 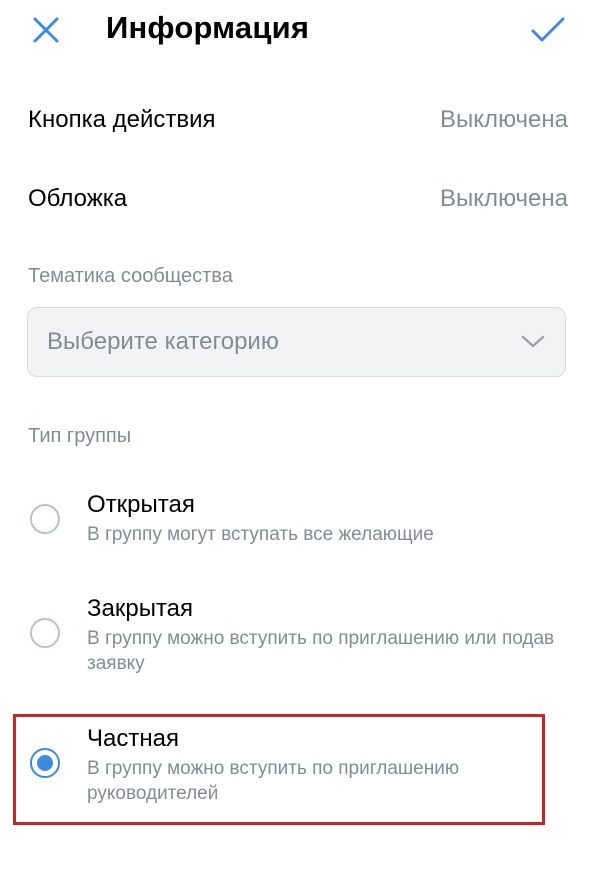 What do you see at coordinates (533, 341) in the screenshot?
I see `chevron-down-icon` at bounding box center [533, 341].